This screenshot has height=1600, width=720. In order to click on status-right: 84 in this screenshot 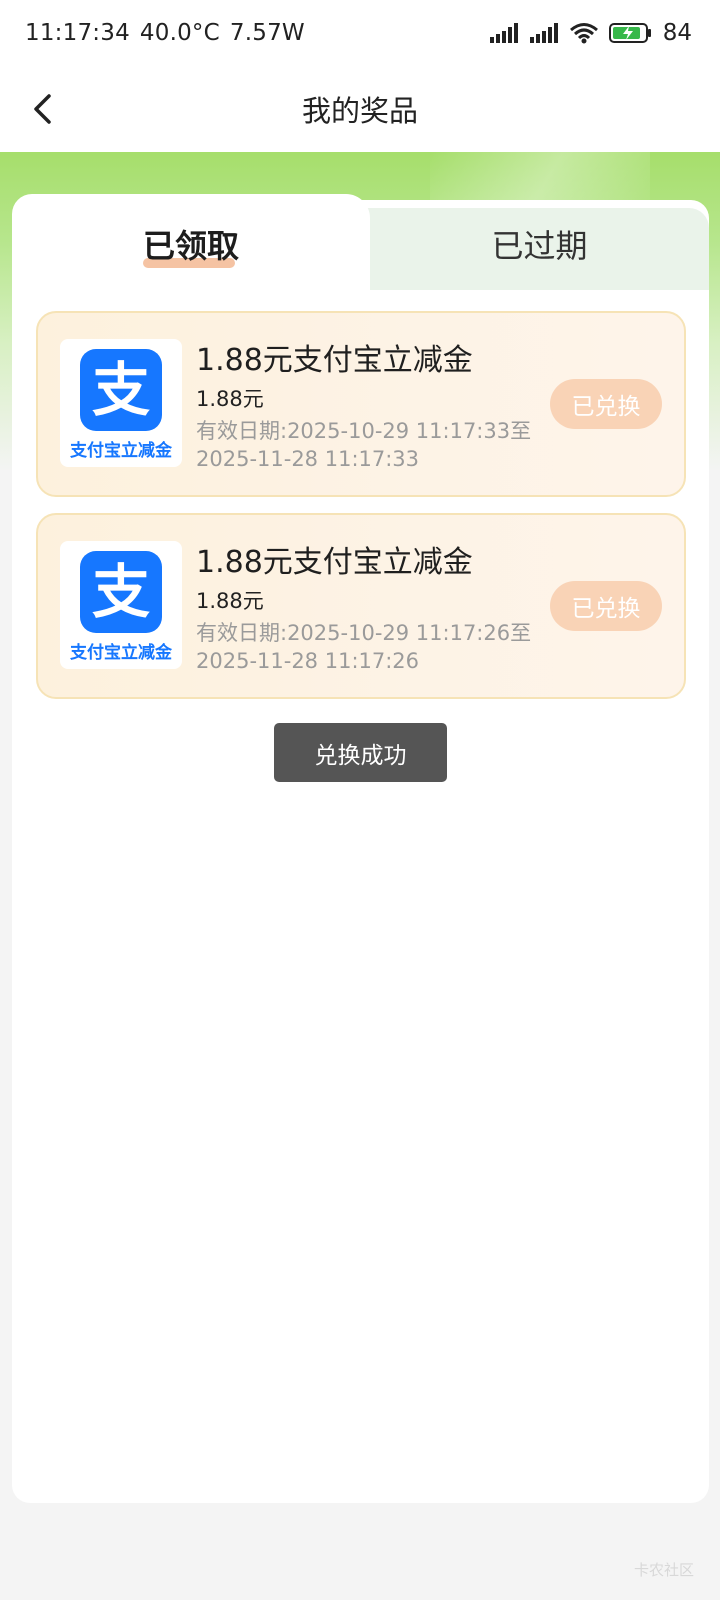, I will do `click(590, 33)`.